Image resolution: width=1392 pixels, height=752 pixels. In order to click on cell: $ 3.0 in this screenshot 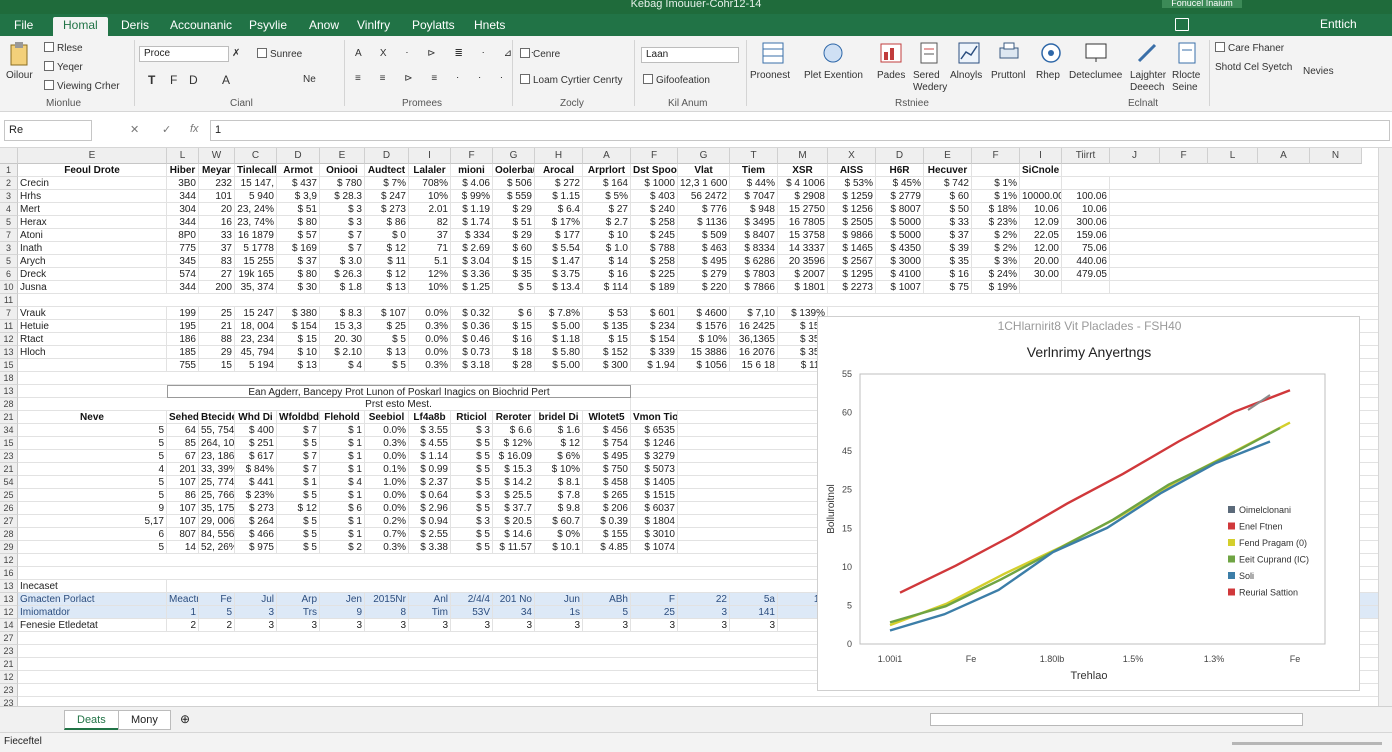, I will do `click(342, 261)`.